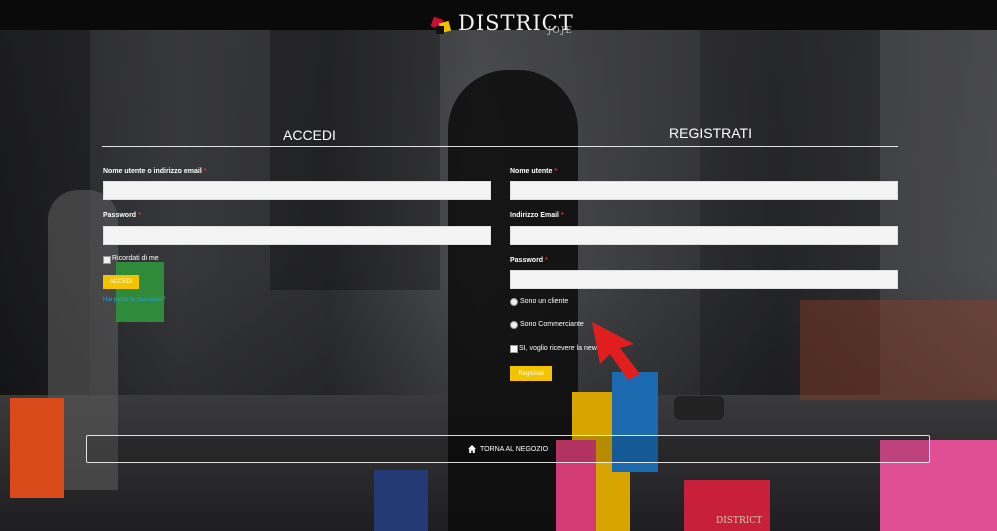  I want to click on login-submit-button: ACCEDI, so click(121, 282).